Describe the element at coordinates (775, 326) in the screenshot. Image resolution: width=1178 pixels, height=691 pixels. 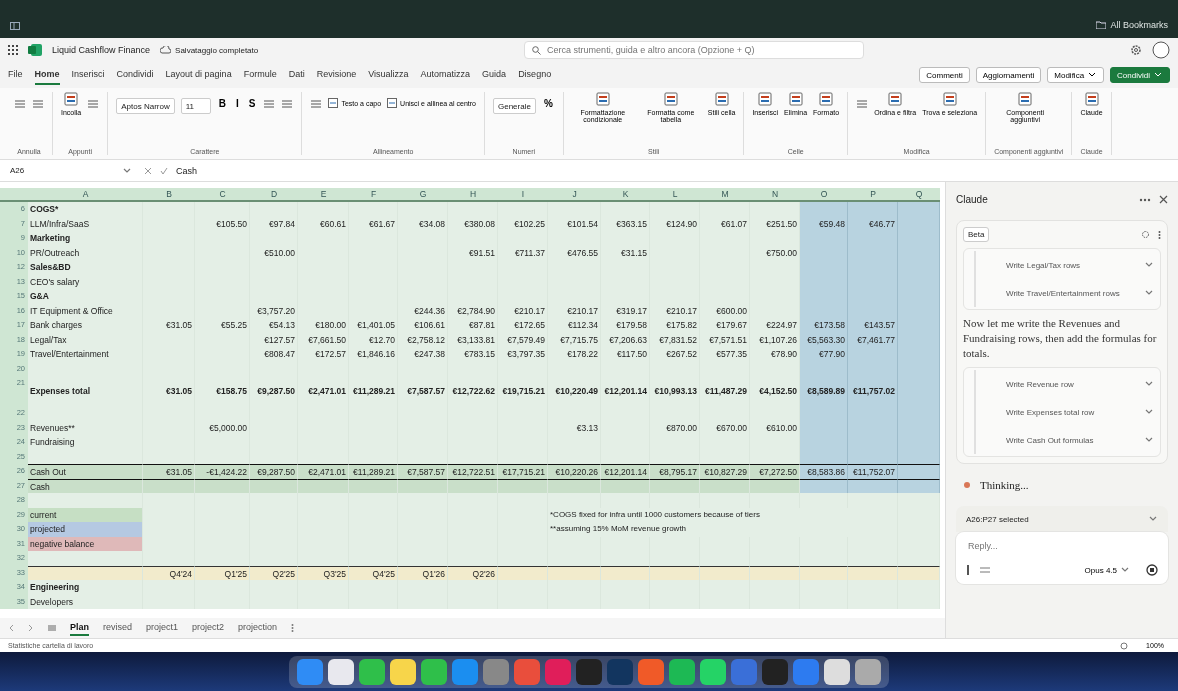
I see `table-cell: €224.97` at that location.